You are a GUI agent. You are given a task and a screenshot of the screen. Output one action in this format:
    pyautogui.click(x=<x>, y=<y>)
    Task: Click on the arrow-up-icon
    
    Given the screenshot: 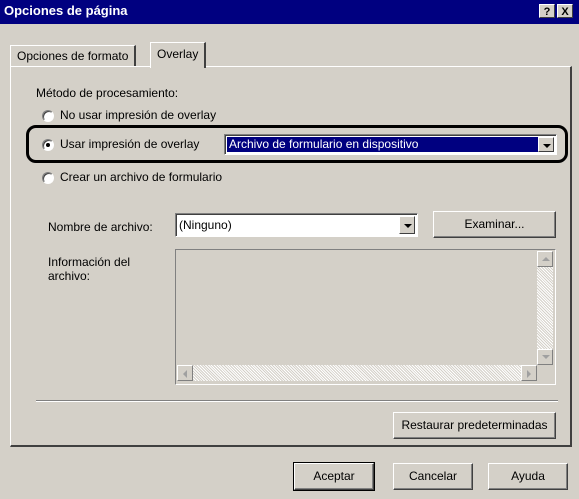 What is the action you would take?
    pyautogui.click(x=546, y=259)
    